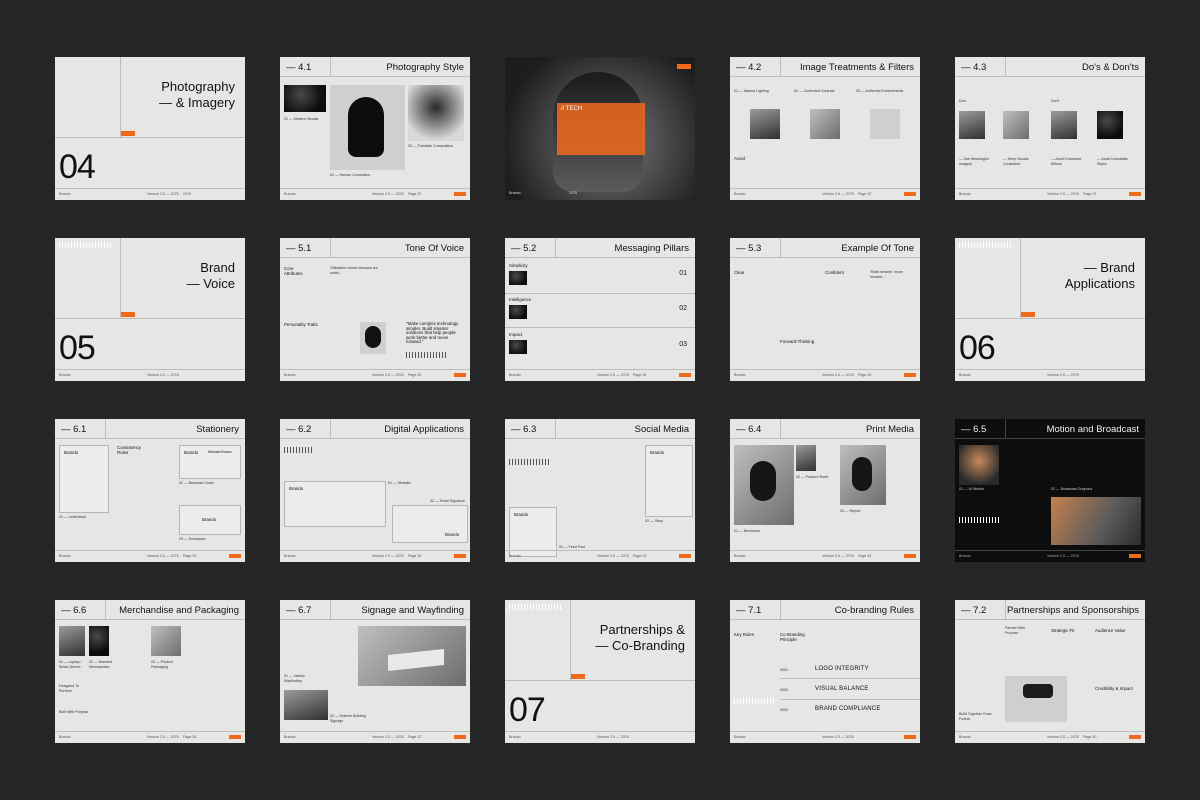  What do you see at coordinates (963, 101) in the screenshot?
I see `do: Do's` at bounding box center [963, 101].